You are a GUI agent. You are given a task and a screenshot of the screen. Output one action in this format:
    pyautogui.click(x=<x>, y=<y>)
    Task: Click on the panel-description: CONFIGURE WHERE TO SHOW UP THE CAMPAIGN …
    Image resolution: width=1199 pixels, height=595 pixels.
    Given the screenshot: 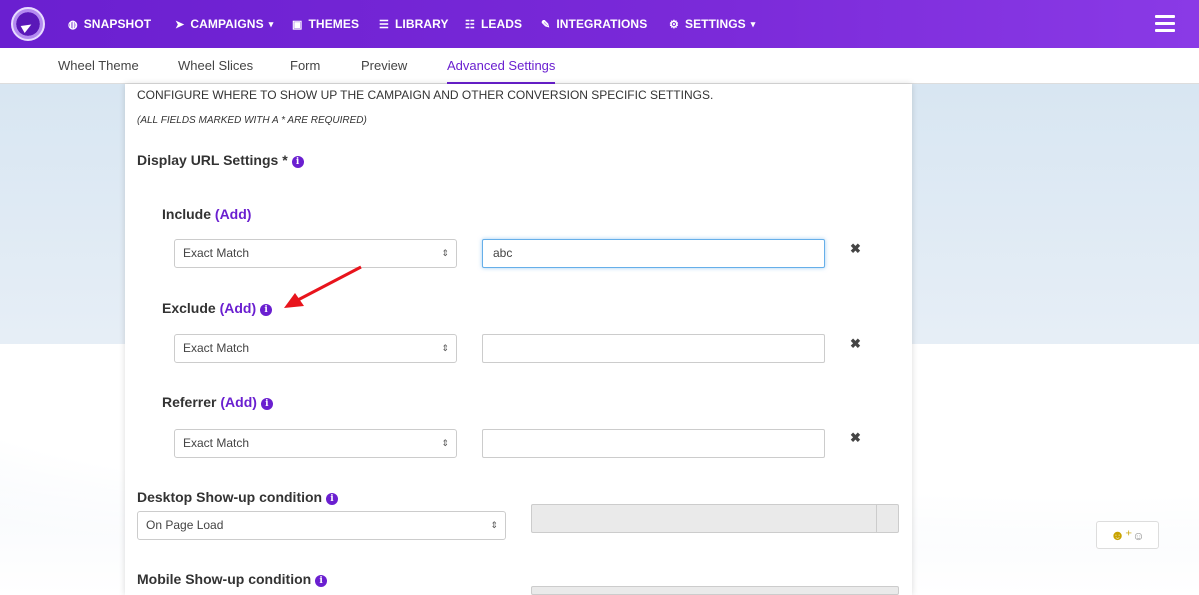 What is the action you would take?
    pyautogui.click(x=425, y=95)
    